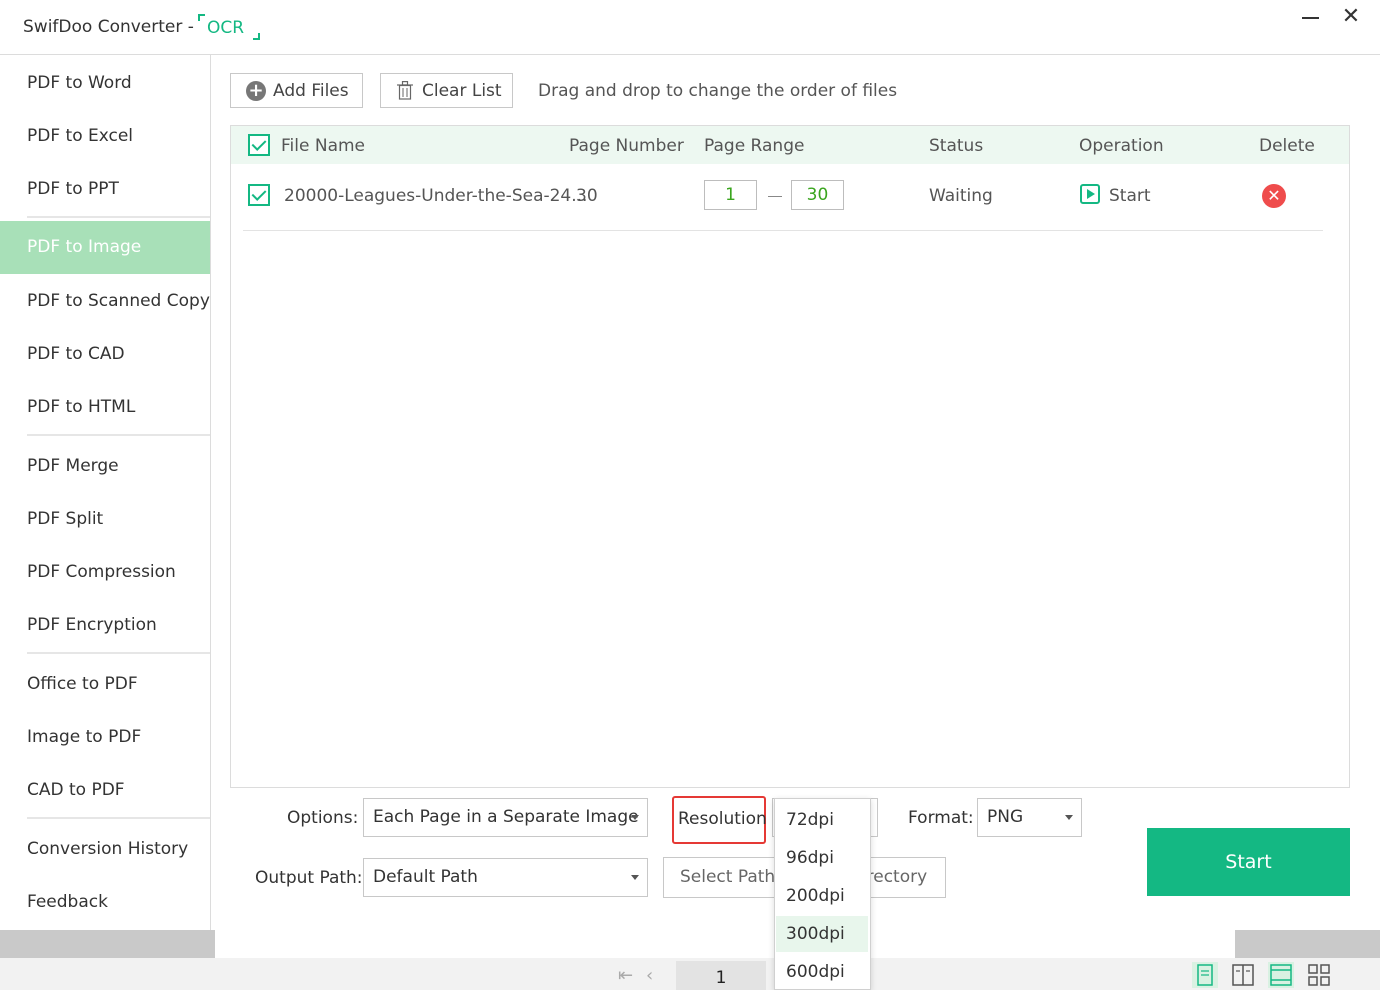 Image resolution: width=1380 pixels, height=990 pixels. What do you see at coordinates (105, 572) in the screenshot?
I see `sidebar-item-pdf-compression: PDF Compression` at bounding box center [105, 572].